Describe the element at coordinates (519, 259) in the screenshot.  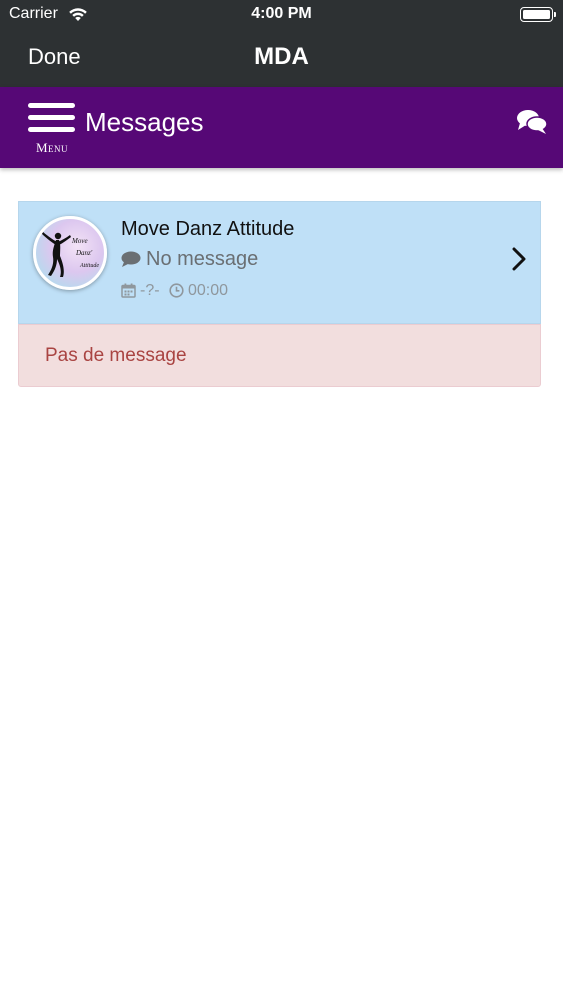
I see `chevron-right-icon` at that location.